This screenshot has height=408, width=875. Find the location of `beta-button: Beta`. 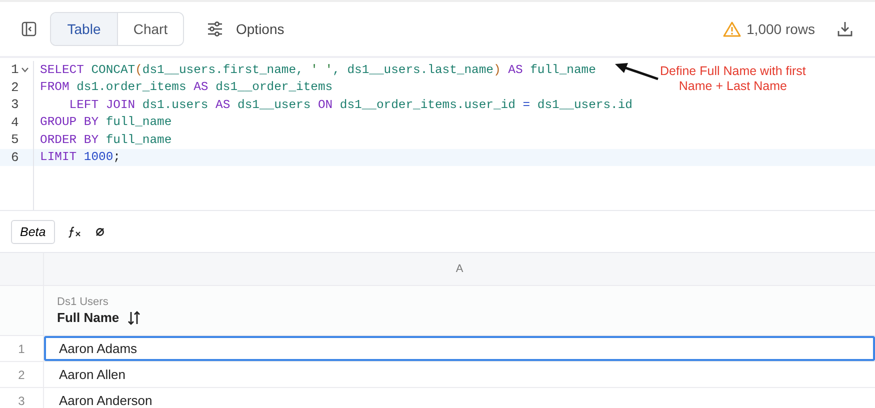

beta-button: Beta is located at coordinates (33, 232).